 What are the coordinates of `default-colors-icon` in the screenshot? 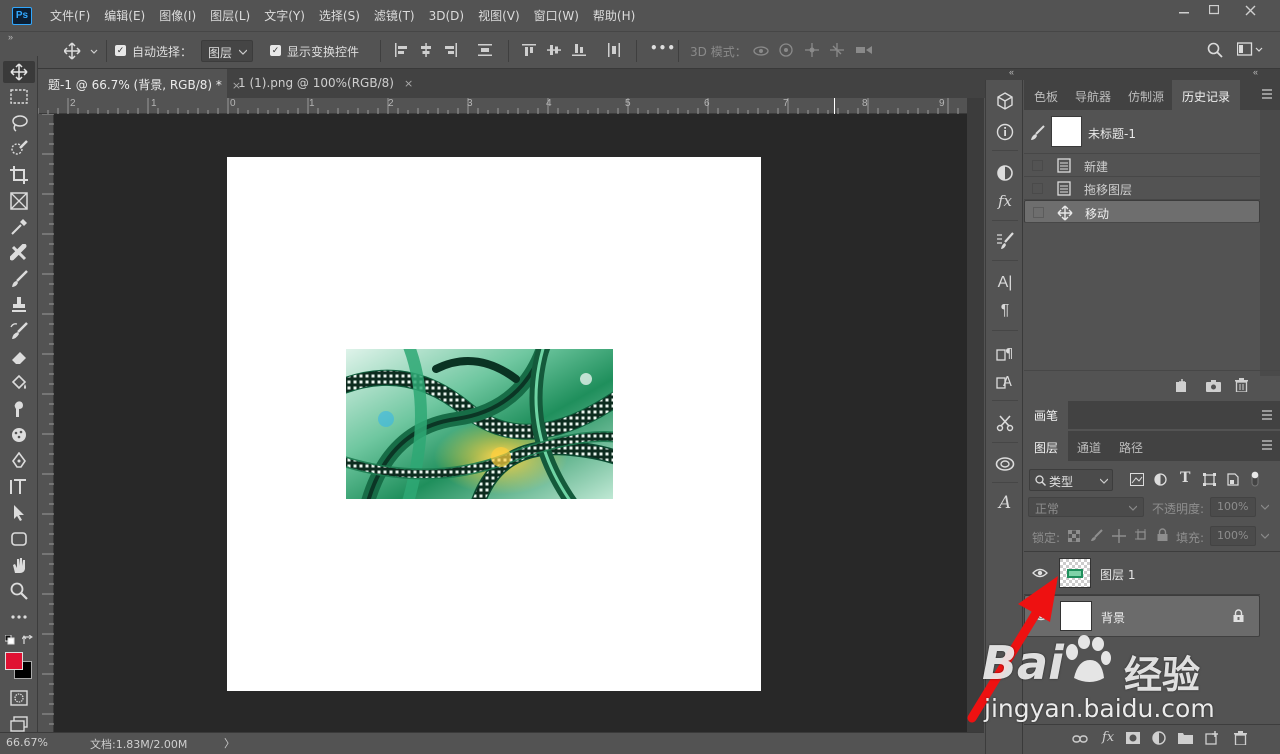 It's located at (10, 640).